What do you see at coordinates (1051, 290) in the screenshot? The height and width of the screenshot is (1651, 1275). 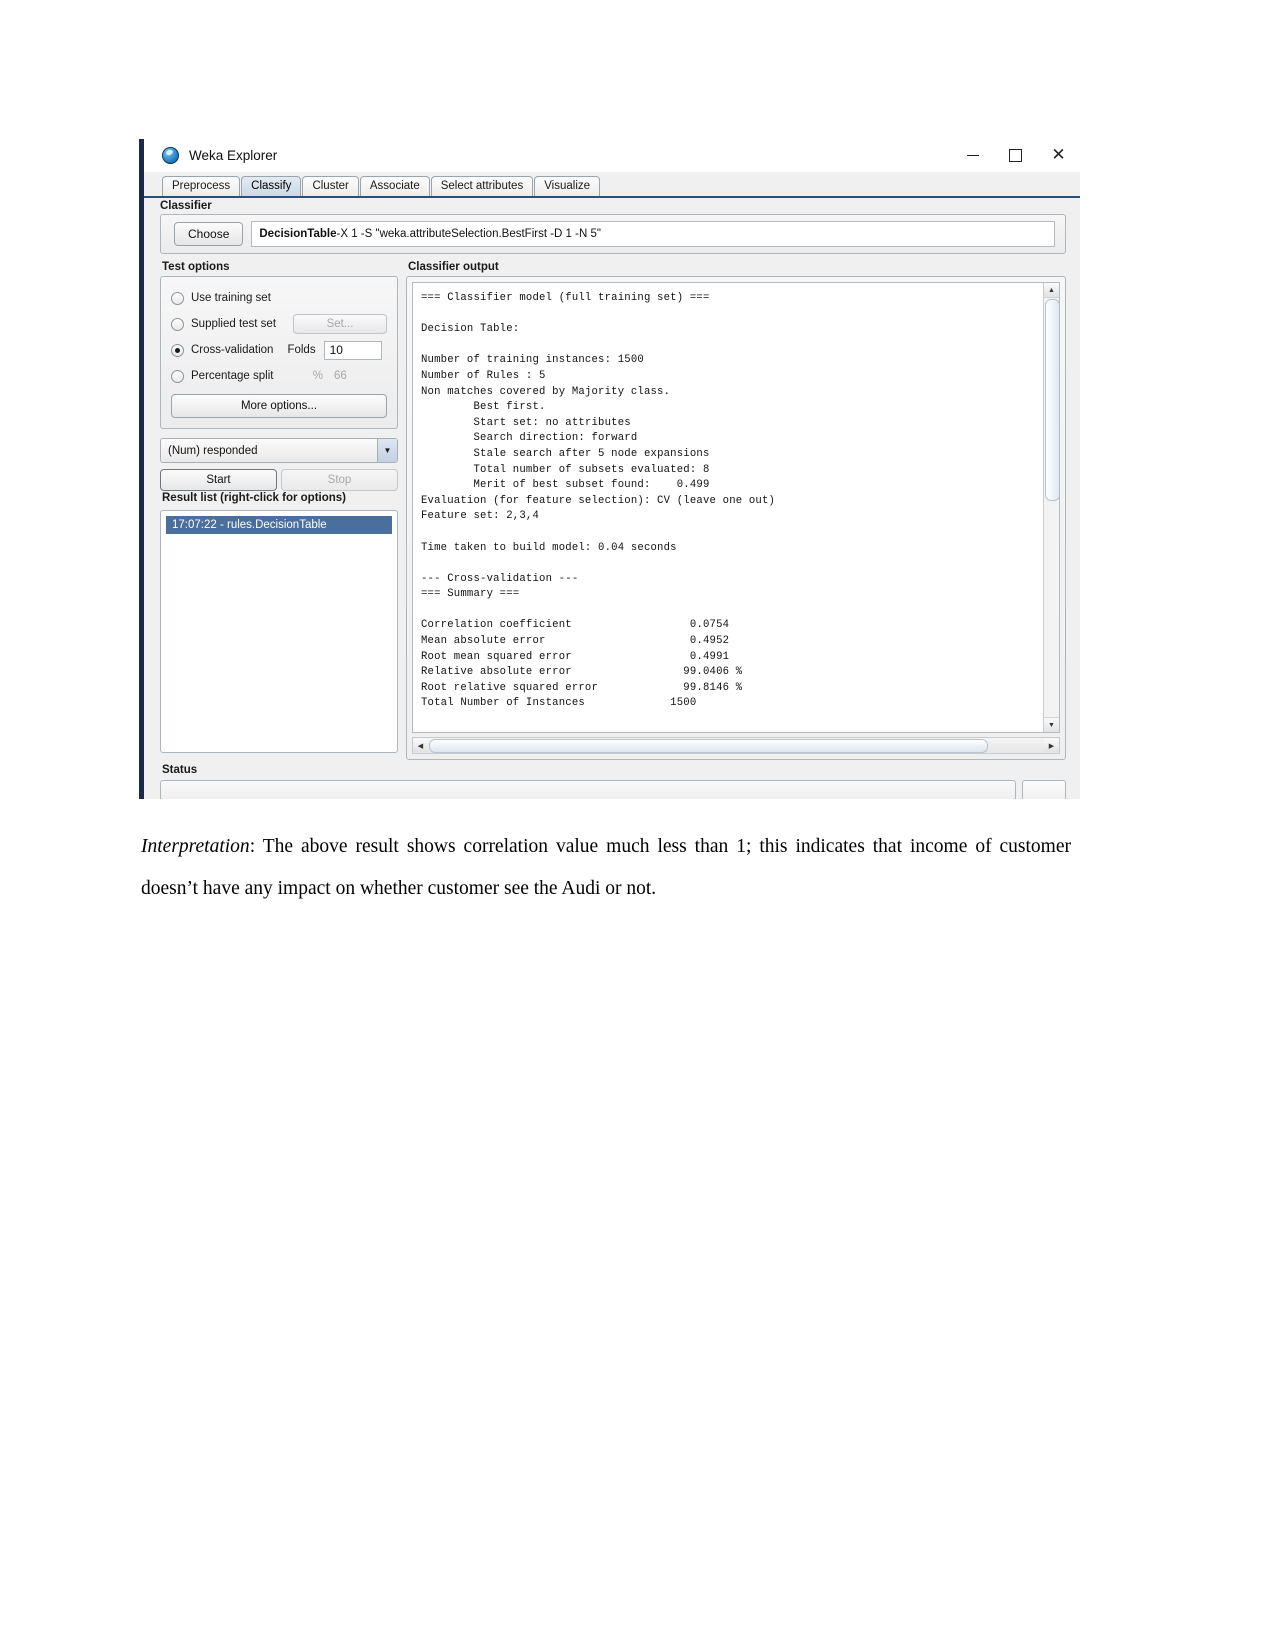 I see `scroll-up-icon: ▲` at bounding box center [1051, 290].